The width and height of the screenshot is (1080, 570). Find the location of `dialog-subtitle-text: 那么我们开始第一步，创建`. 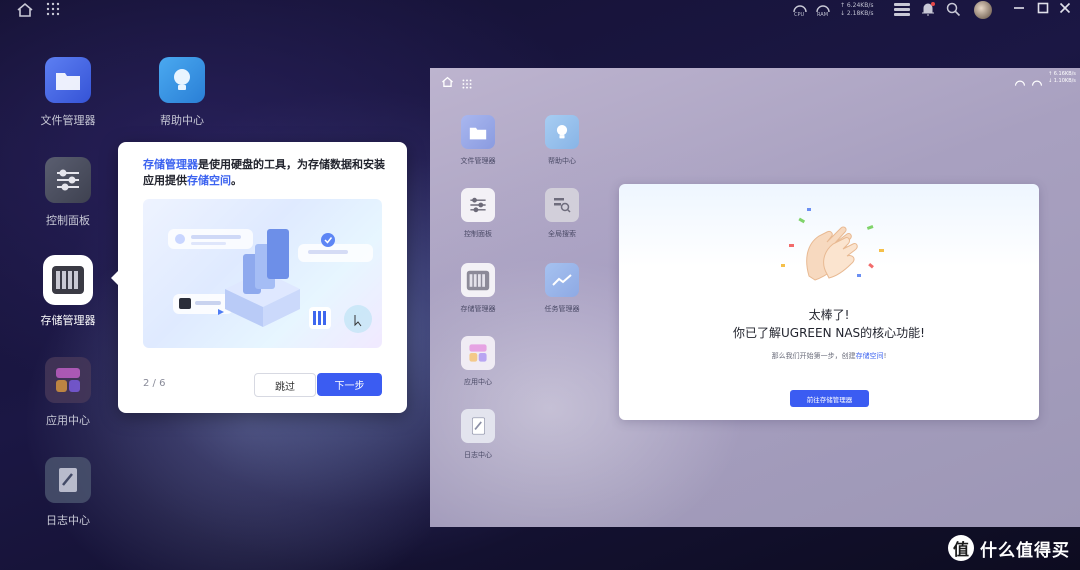

dialog-subtitle-text: 那么我们开始第一步，创建 is located at coordinates (813, 356).